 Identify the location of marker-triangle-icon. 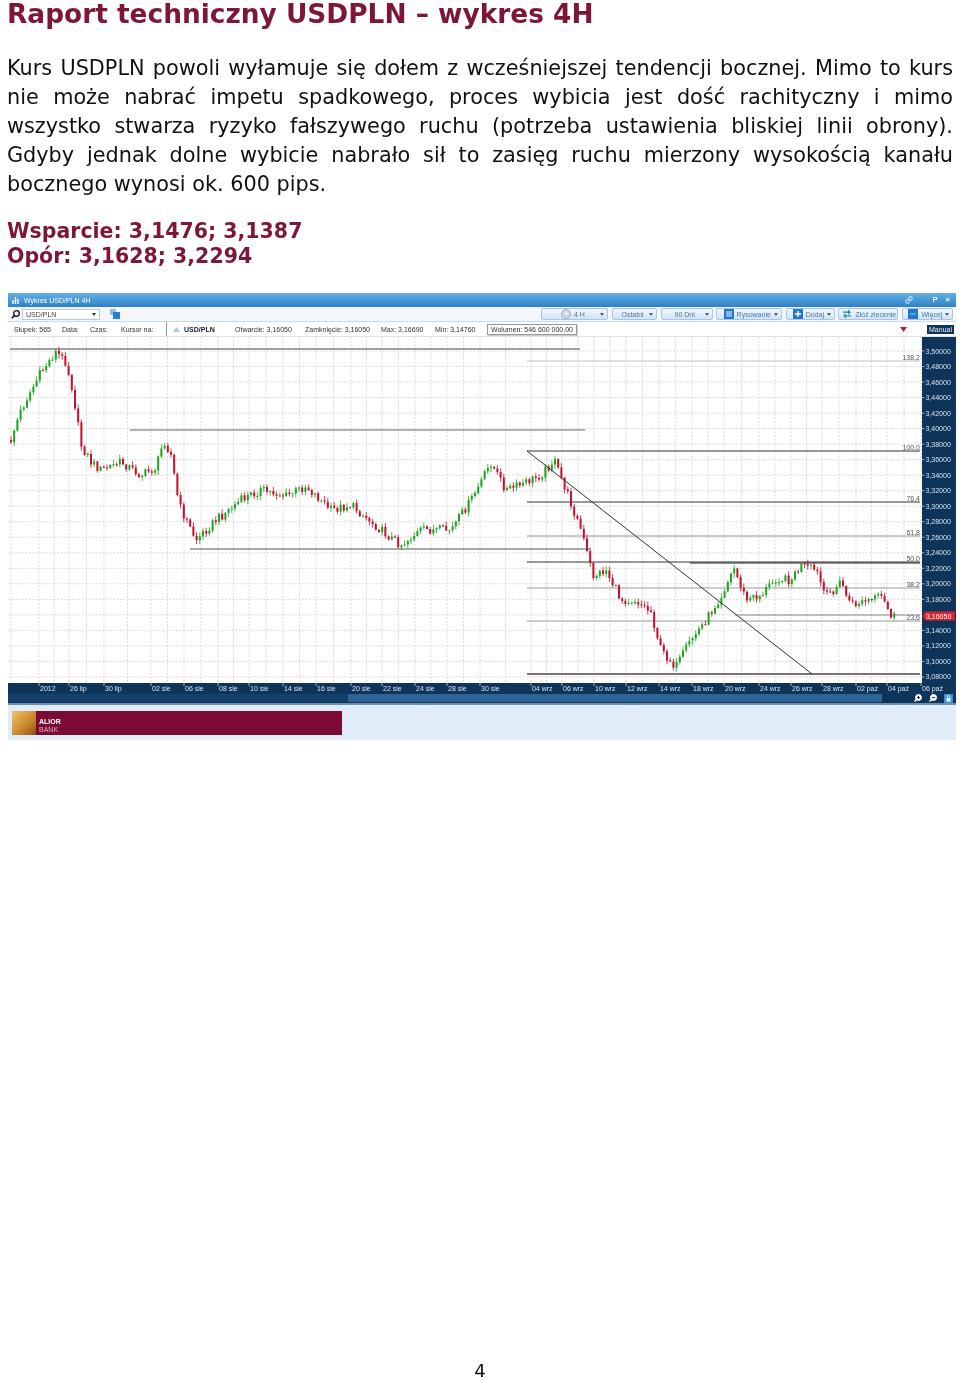
(904, 329).